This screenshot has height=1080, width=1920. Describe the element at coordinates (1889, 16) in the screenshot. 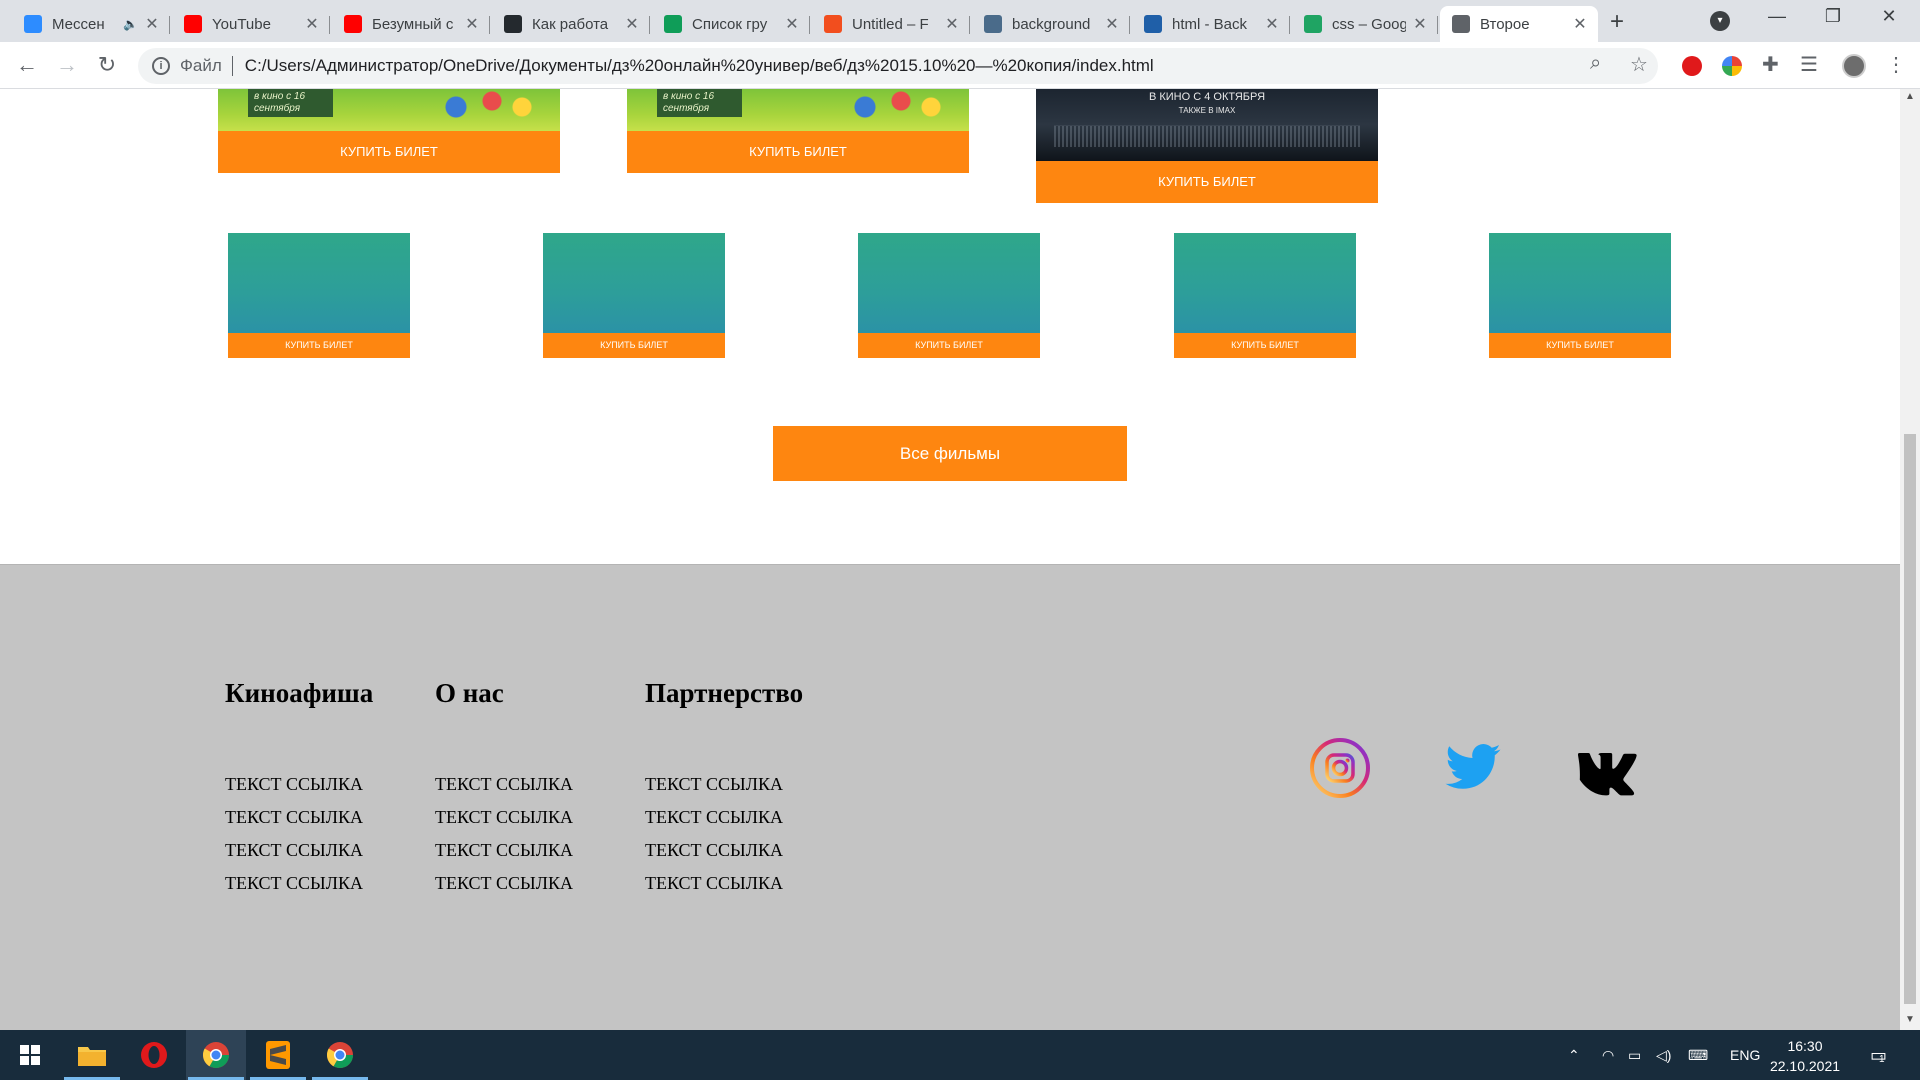

I see `close-window-button: ✕` at that location.